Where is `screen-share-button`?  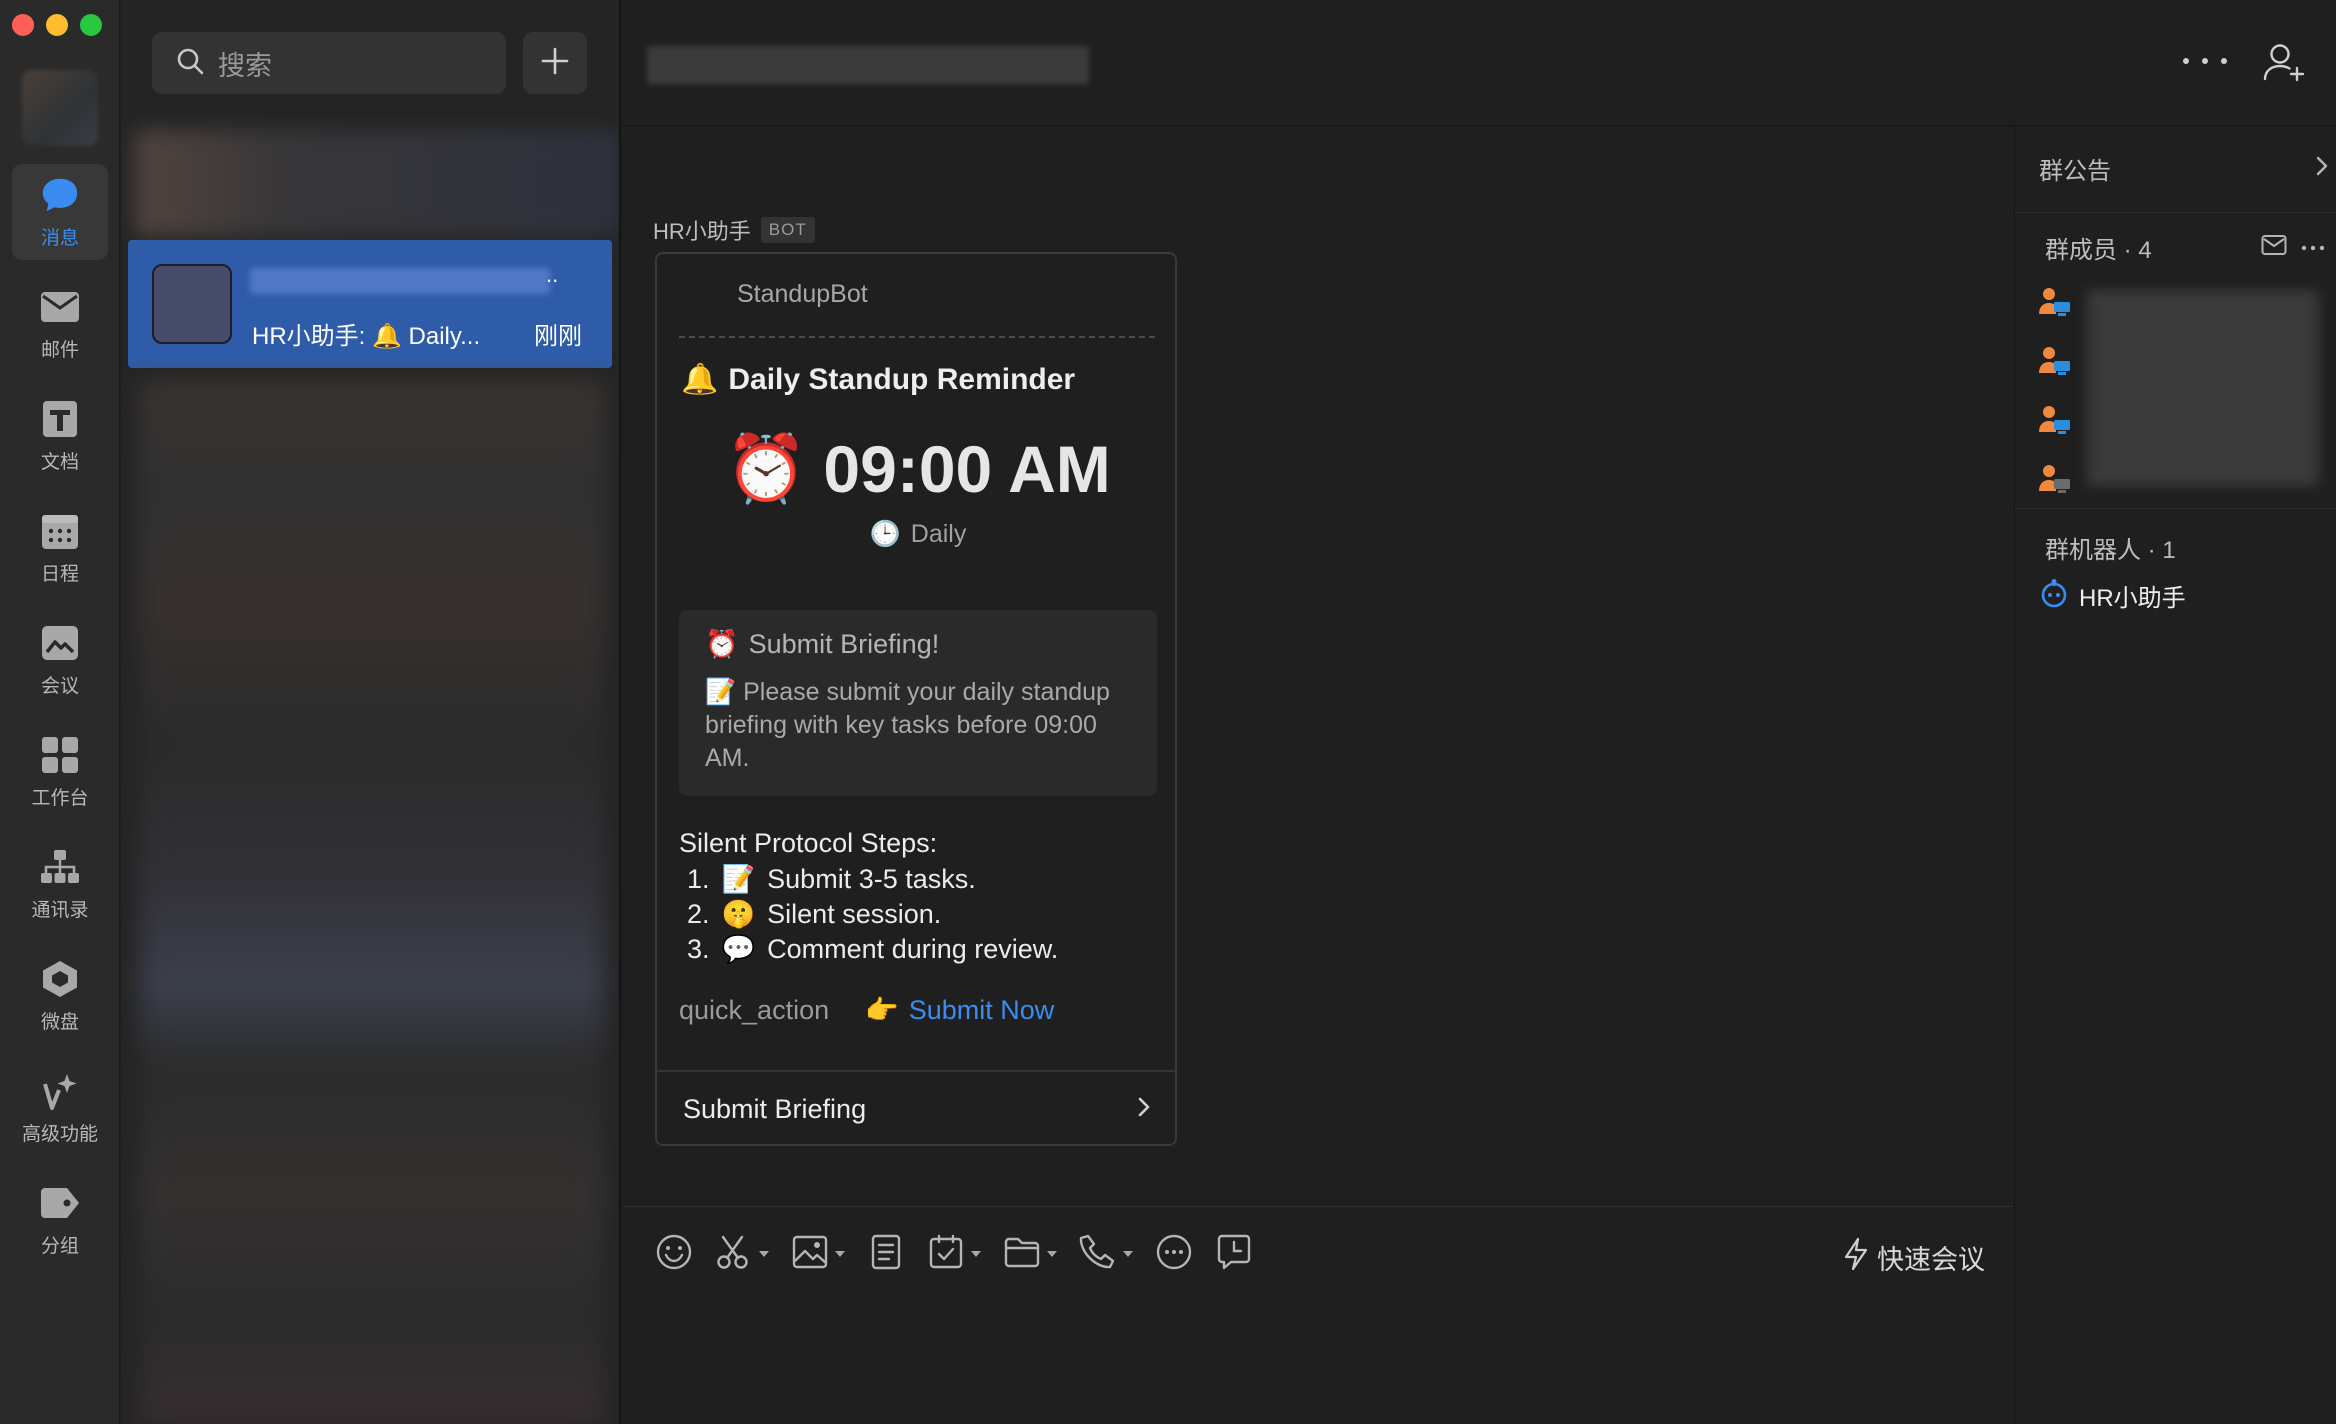
screen-share-button is located at coordinates (1234, 1254).